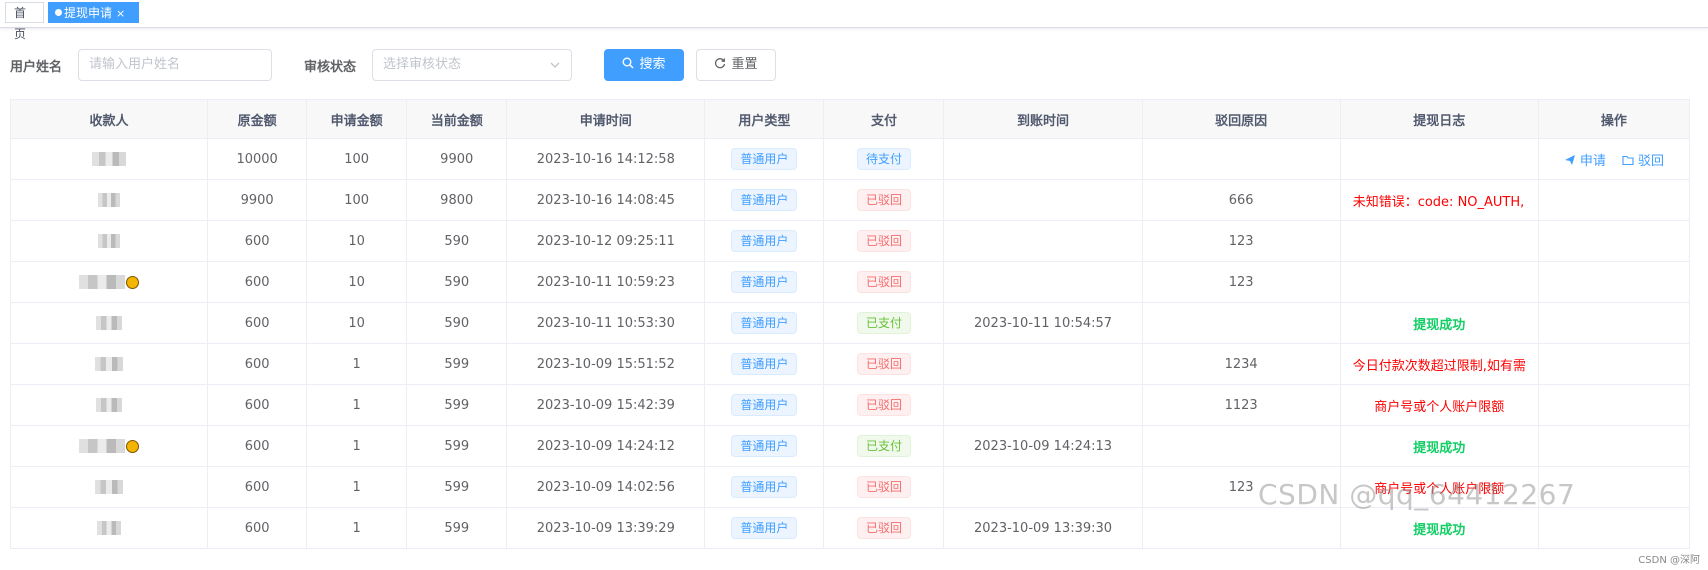 This screenshot has width=1708, height=570. I want to click on search-button: 搜索, so click(644, 65).